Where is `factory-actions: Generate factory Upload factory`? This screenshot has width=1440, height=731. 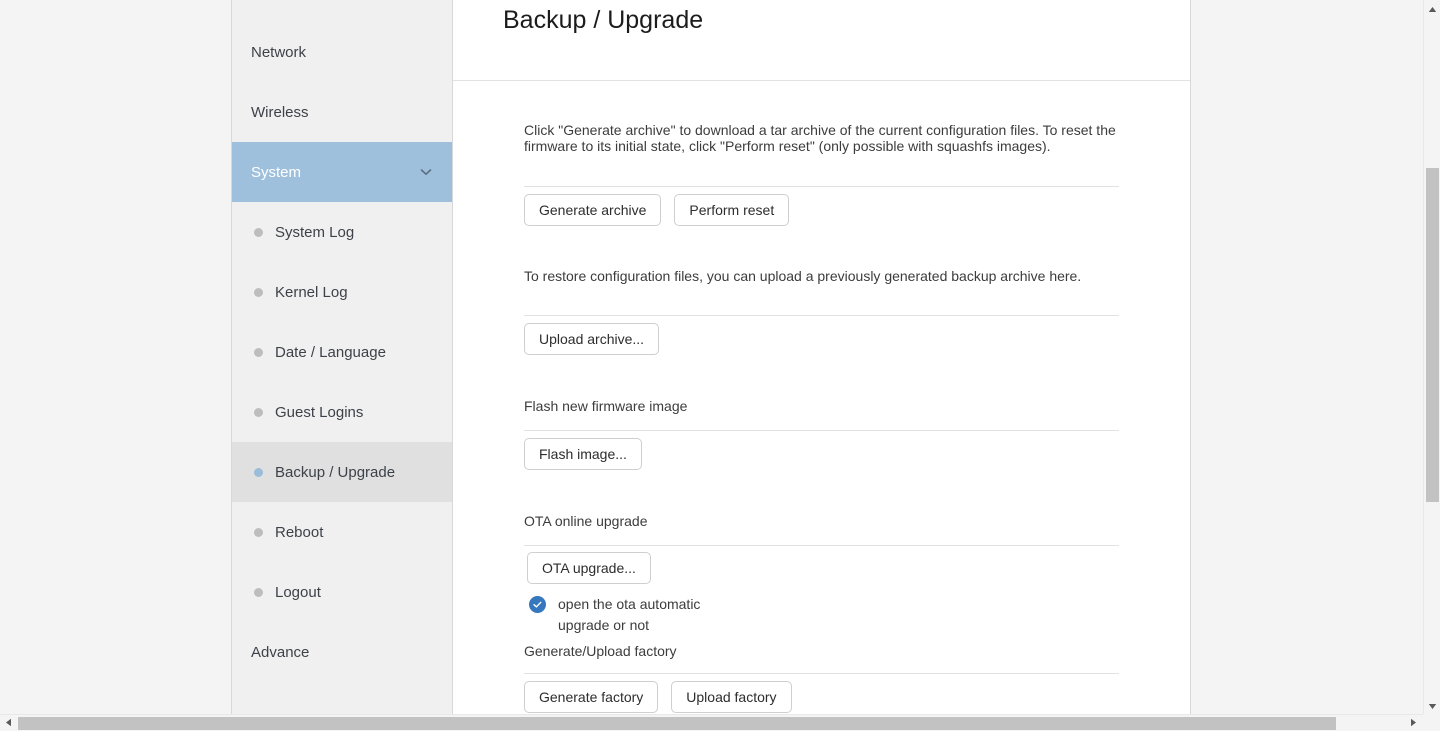
factory-actions: Generate factory Upload factory is located at coordinates (821, 697).